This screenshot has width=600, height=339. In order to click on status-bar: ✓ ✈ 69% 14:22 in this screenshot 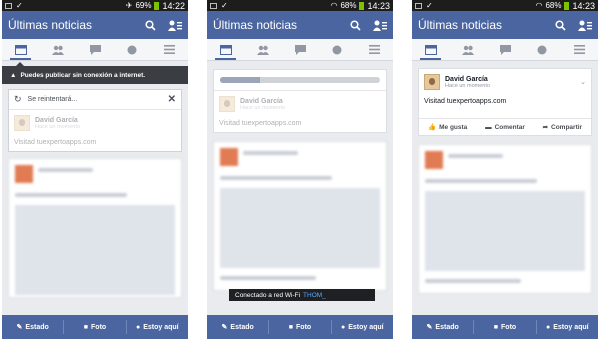, I will do `click(95, 5)`.